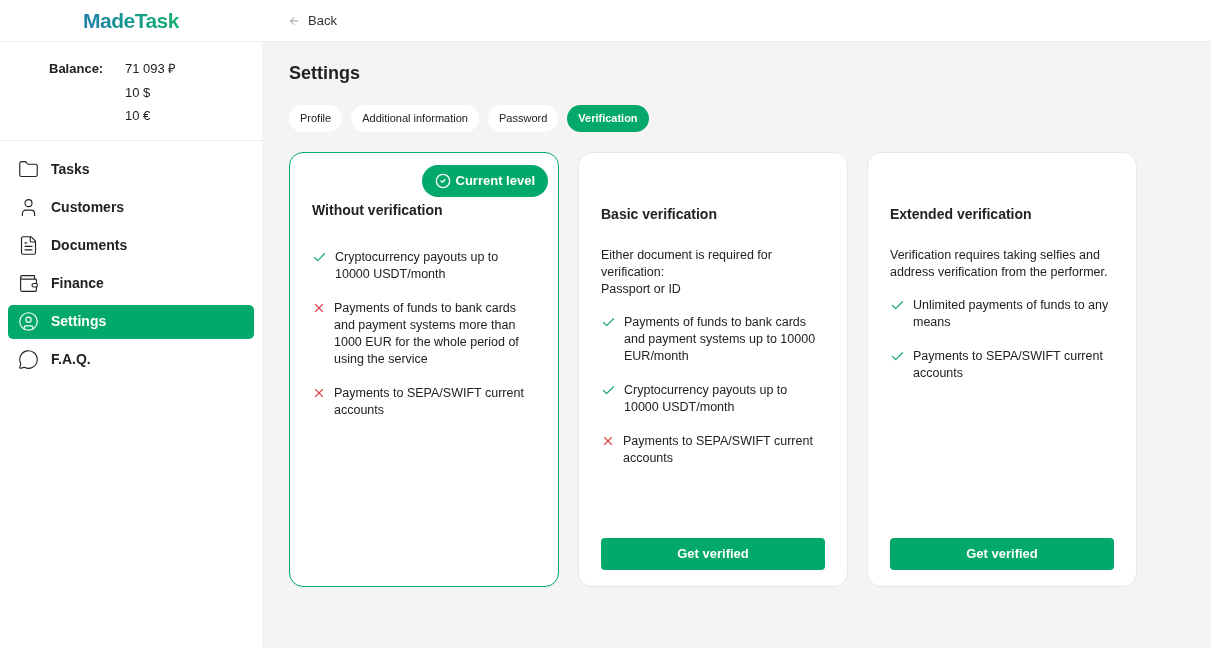 The image size is (1211, 648). Describe the element at coordinates (28, 283) in the screenshot. I see `wallet-icon` at that location.